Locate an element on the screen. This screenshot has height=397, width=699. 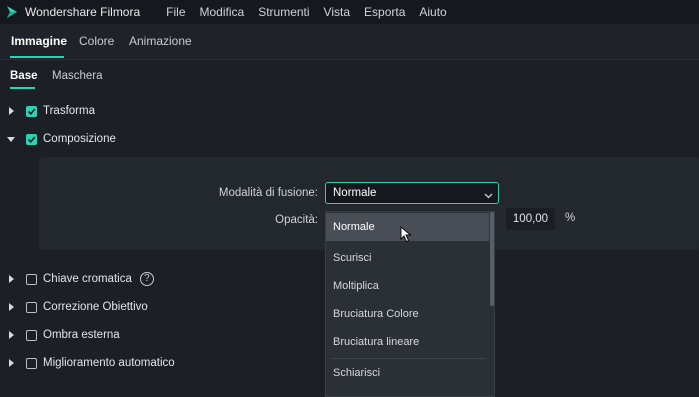
dropdown-option-moltiplica: Moltiplica is located at coordinates (407, 286).